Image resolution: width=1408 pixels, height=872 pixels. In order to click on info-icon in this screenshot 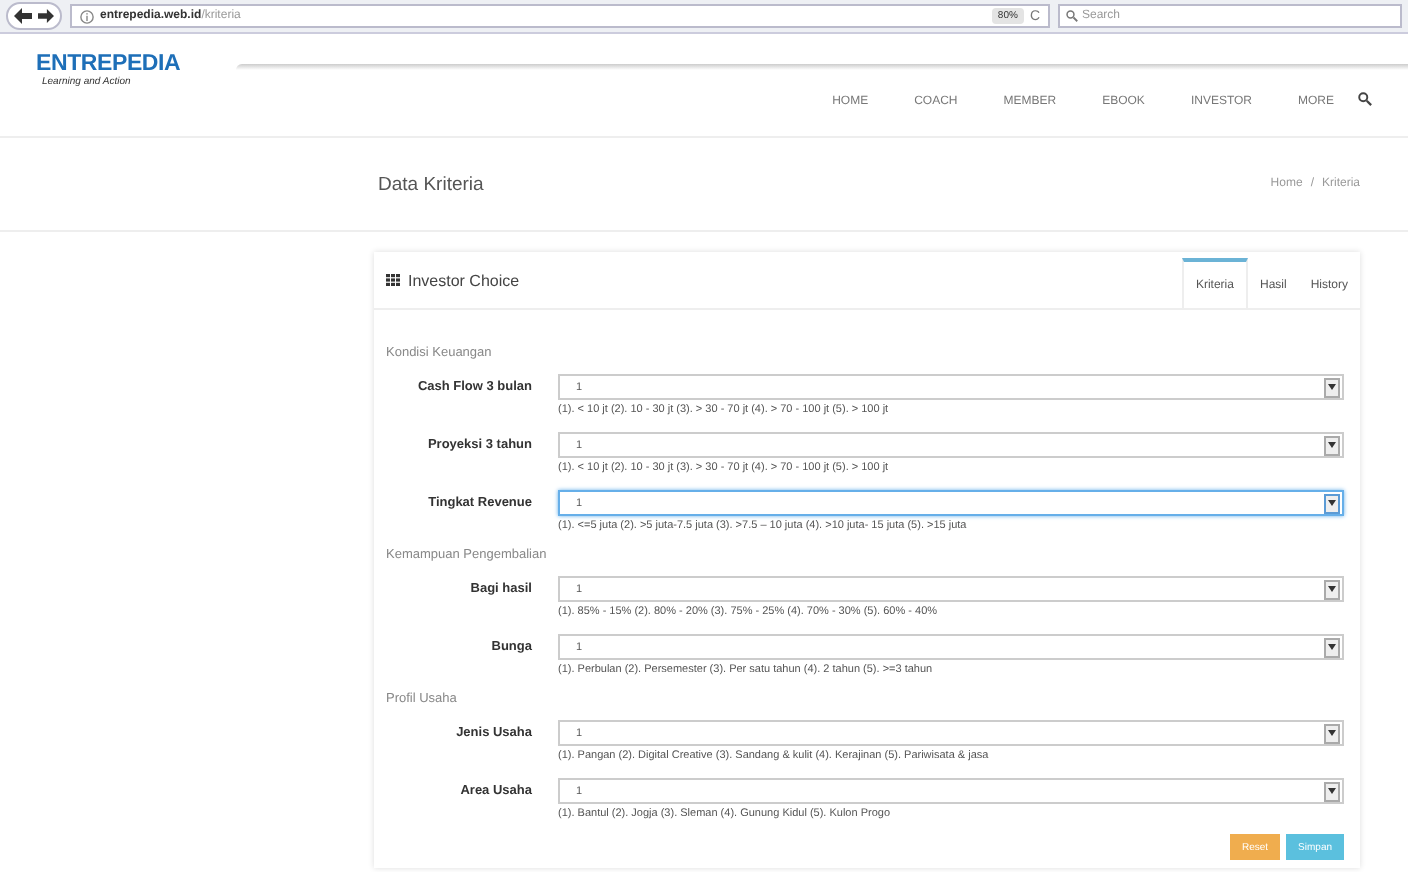, I will do `click(87, 16)`.